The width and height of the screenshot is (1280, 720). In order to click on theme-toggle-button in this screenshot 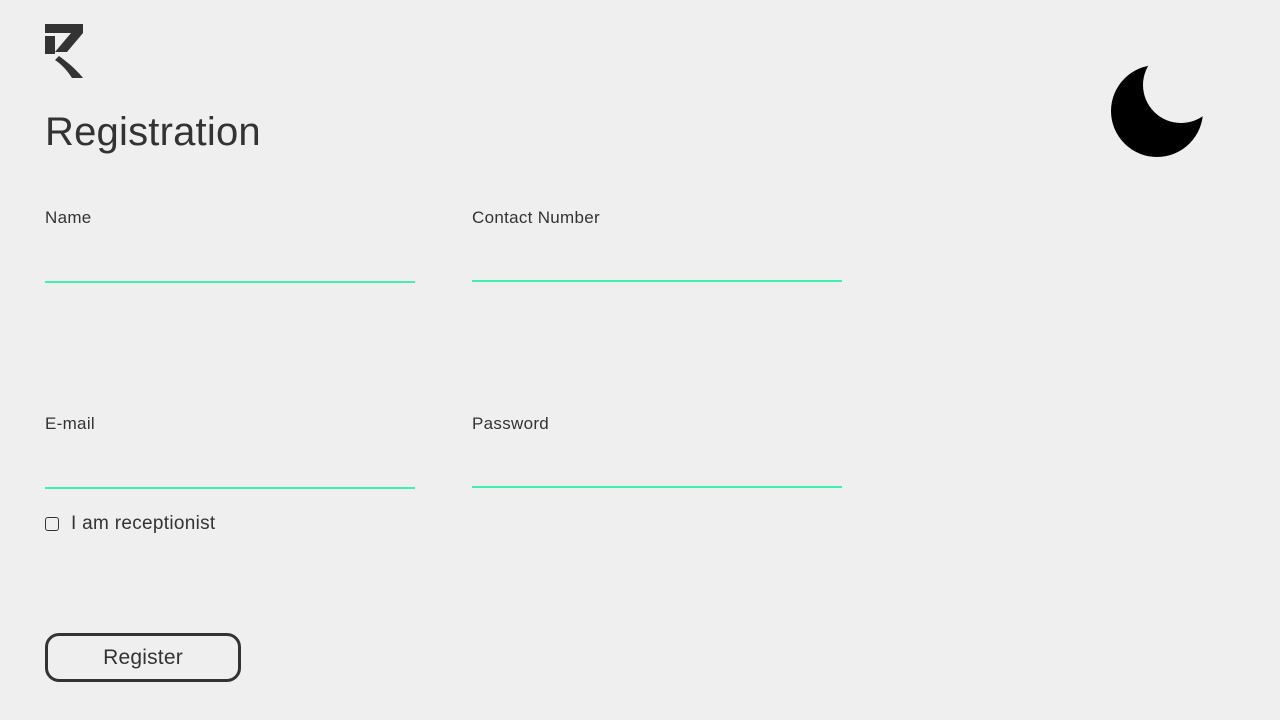, I will do `click(1156, 110)`.